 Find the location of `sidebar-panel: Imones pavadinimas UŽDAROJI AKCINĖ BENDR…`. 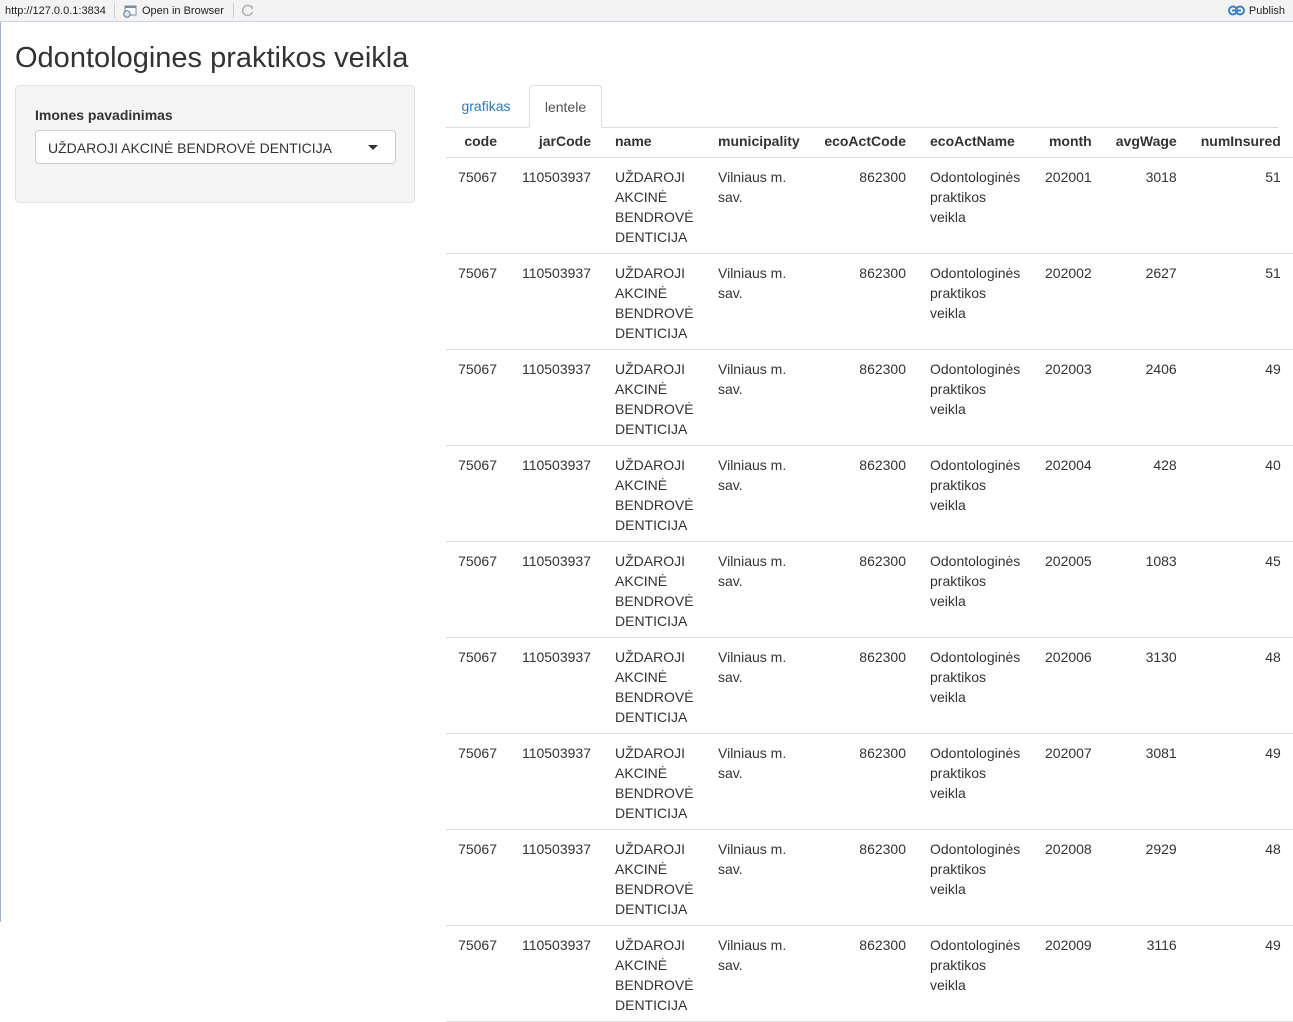

sidebar-panel: Imones pavadinimas UŽDAROJI AKCINĖ BENDR… is located at coordinates (215, 144).